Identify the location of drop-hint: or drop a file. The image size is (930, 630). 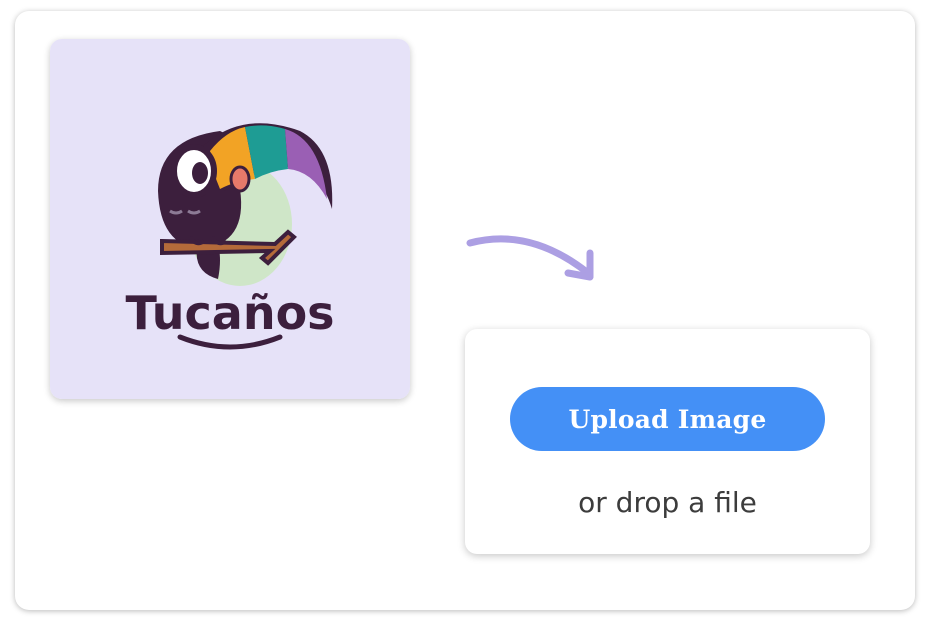
(667, 502).